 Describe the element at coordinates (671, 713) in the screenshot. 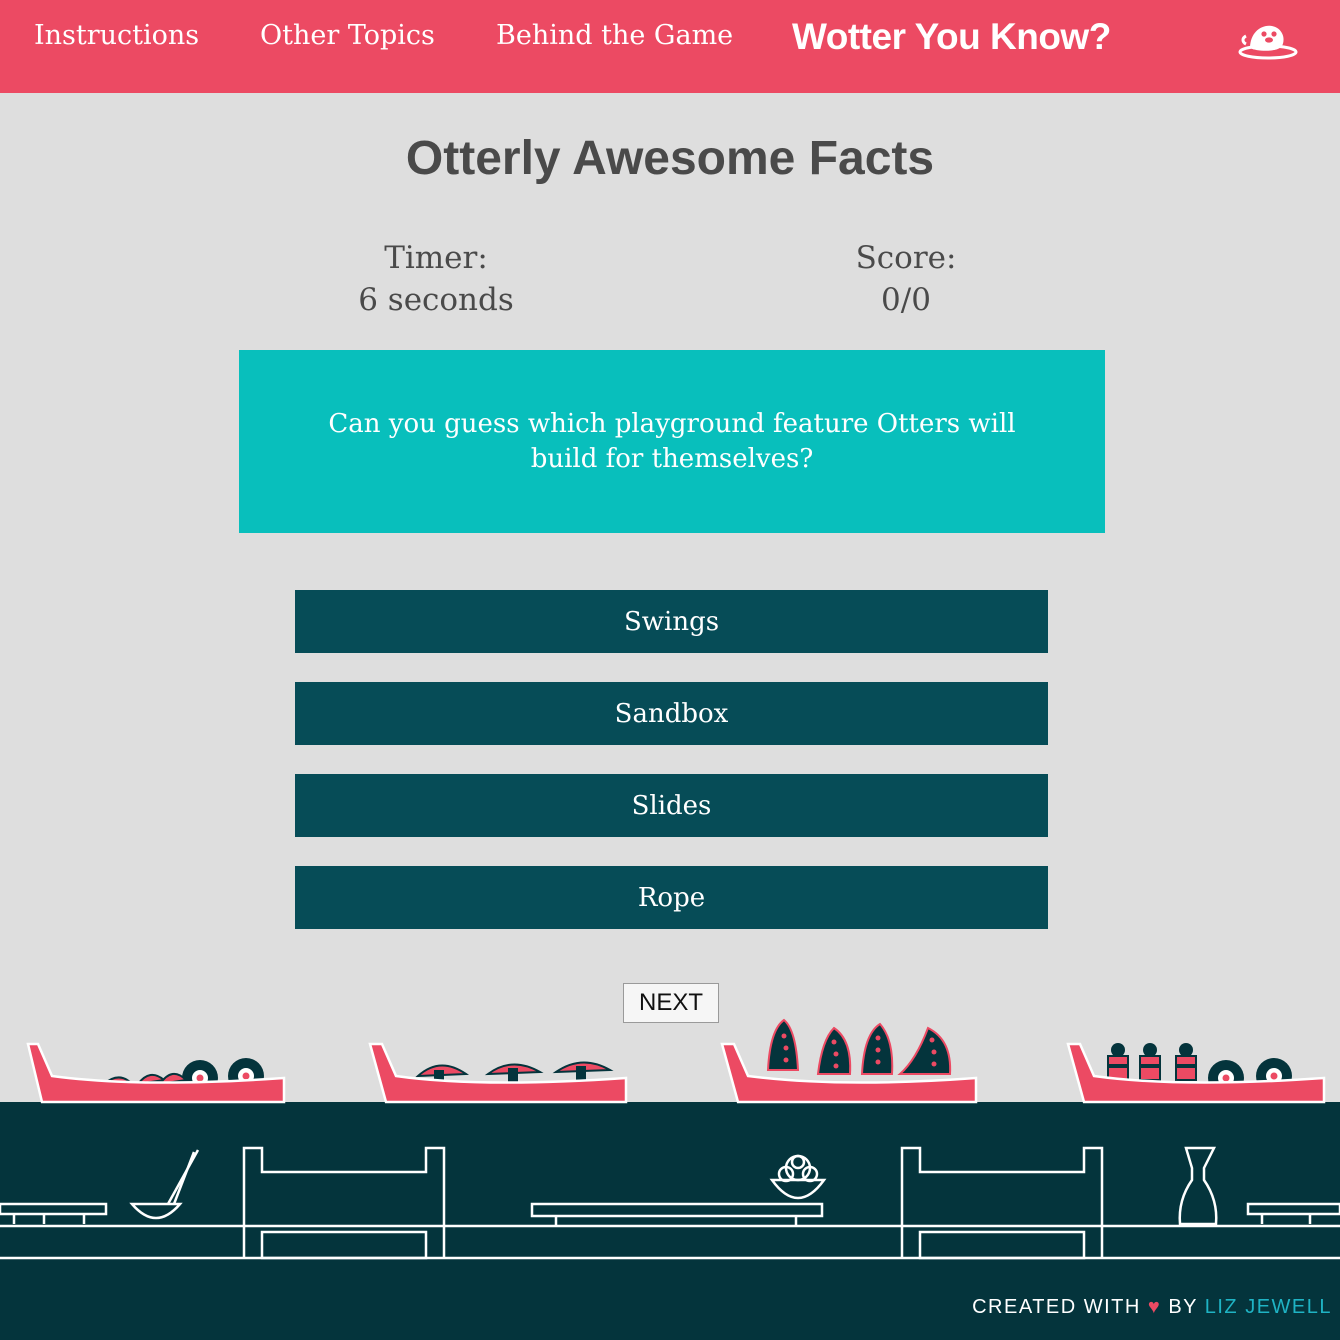

I see `answer-button-sandbox: Sandbox` at that location.